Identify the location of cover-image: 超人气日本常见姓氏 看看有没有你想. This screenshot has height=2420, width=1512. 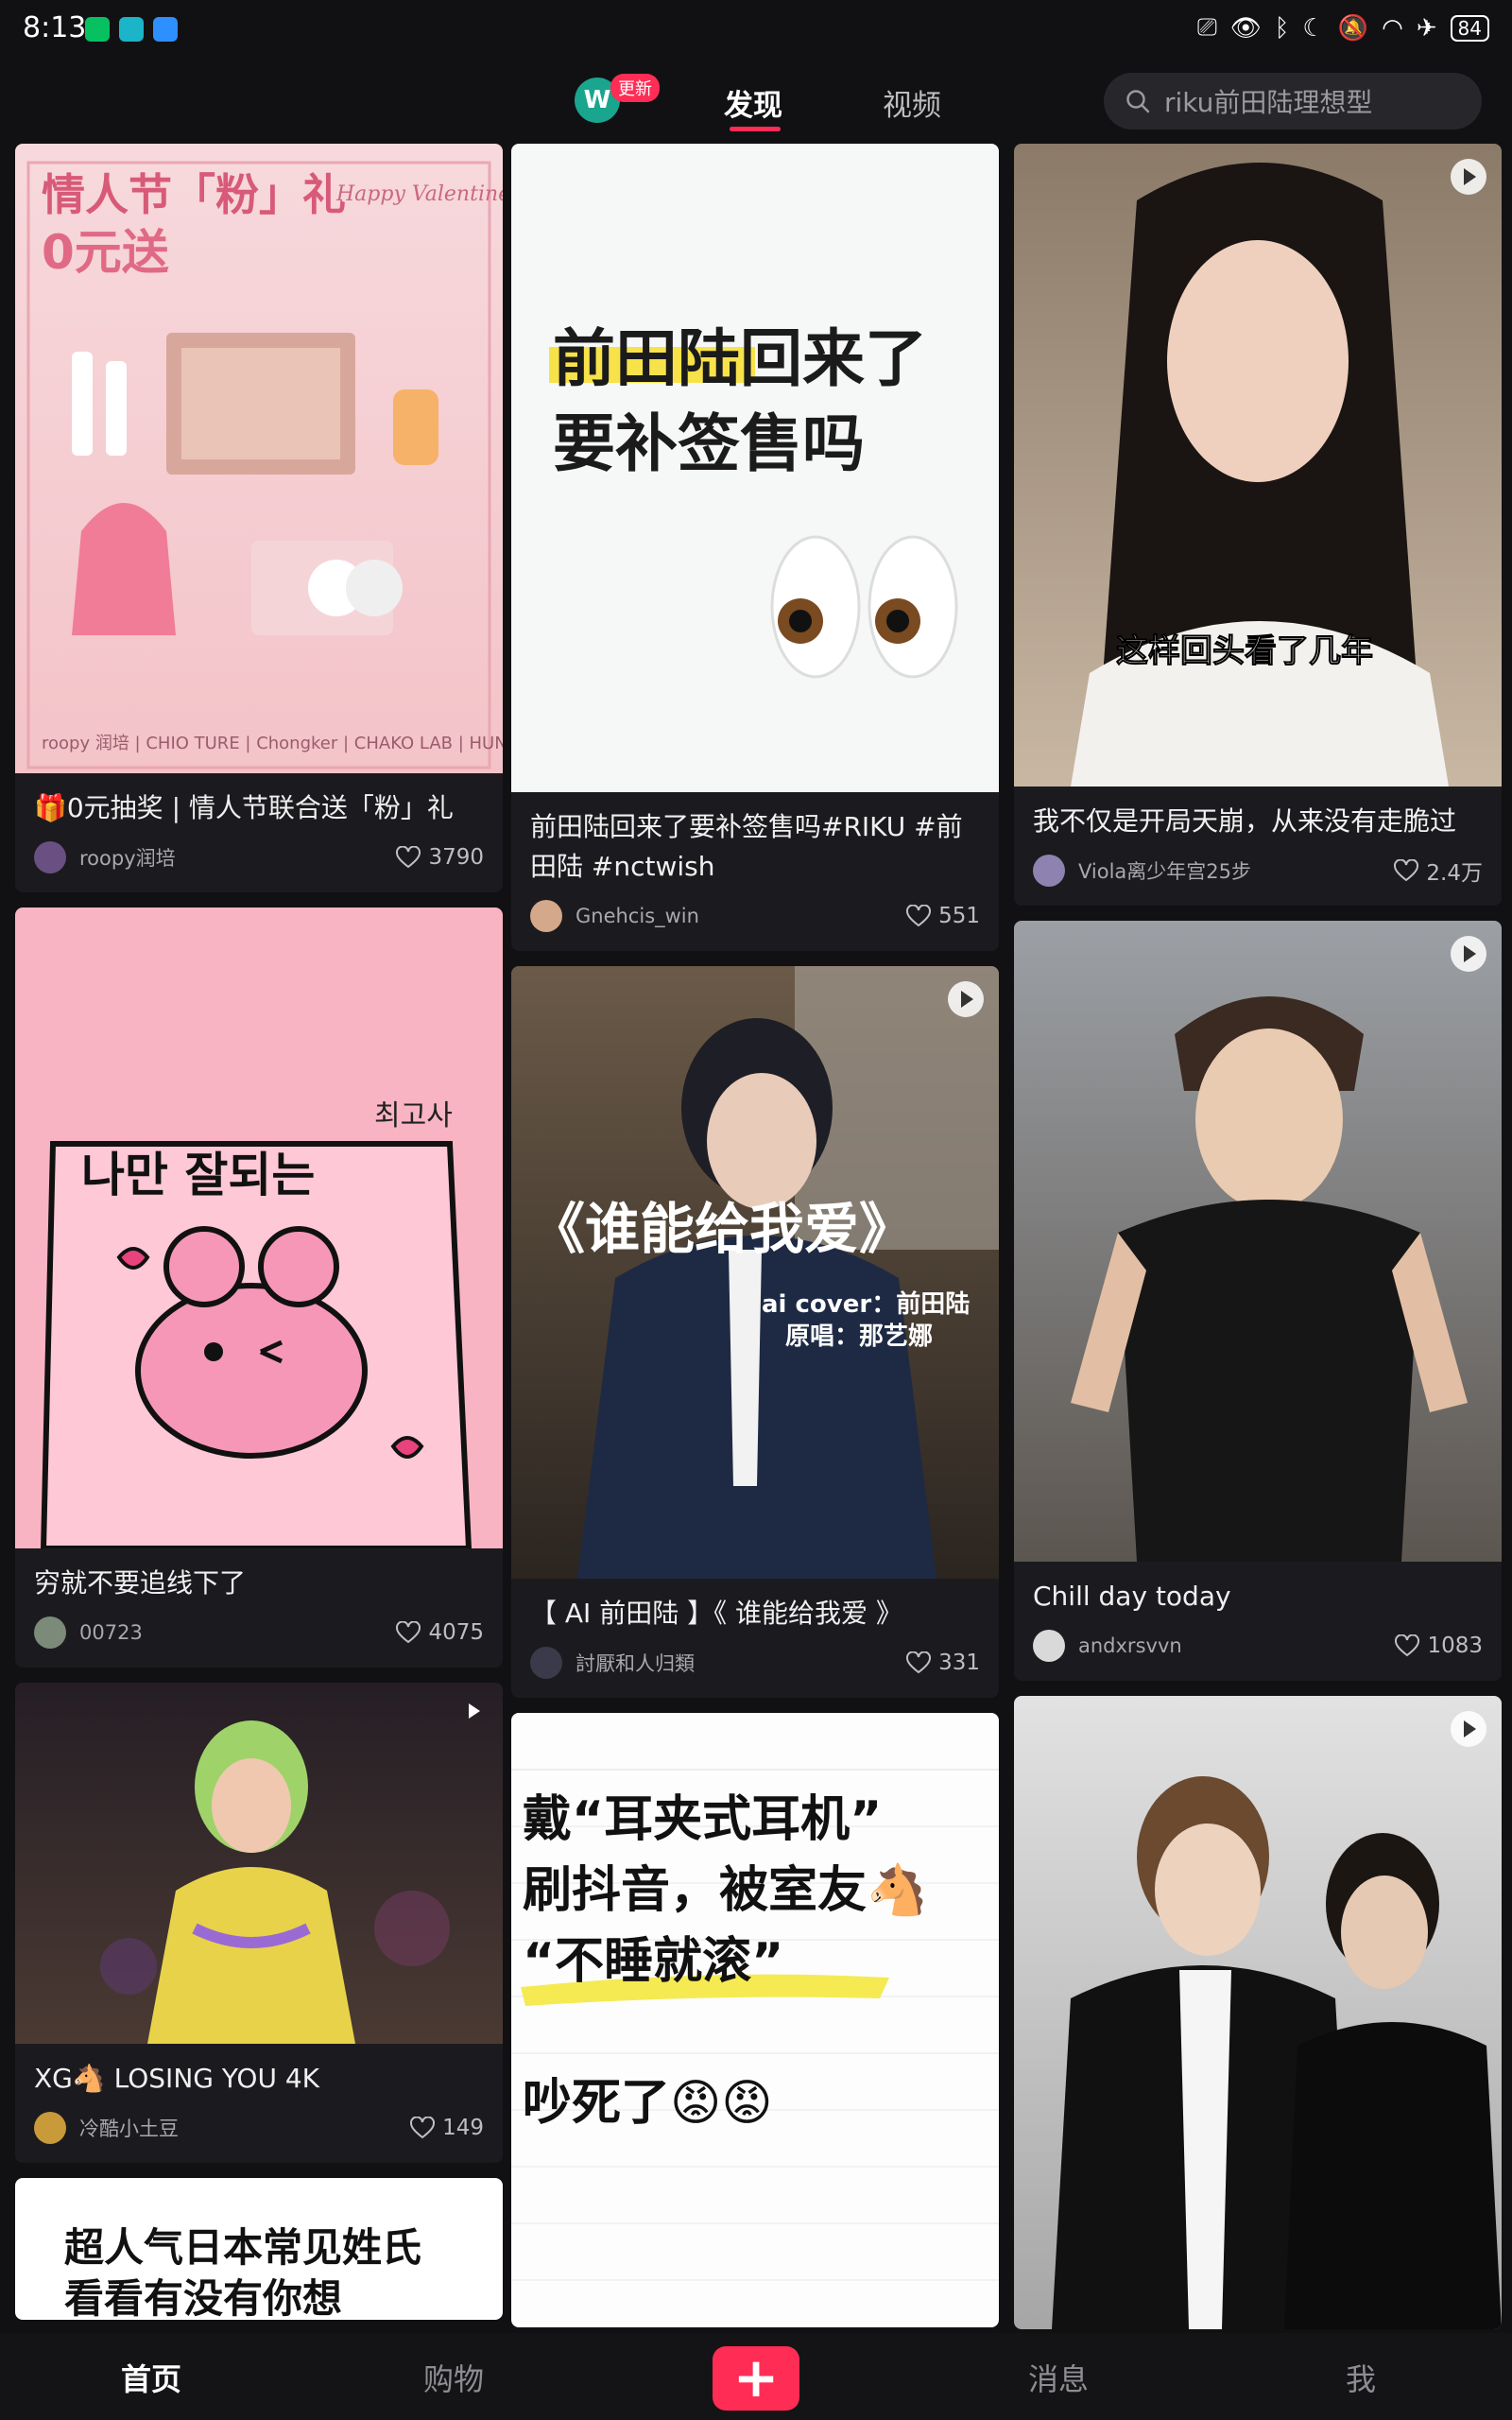
(259, 2249).